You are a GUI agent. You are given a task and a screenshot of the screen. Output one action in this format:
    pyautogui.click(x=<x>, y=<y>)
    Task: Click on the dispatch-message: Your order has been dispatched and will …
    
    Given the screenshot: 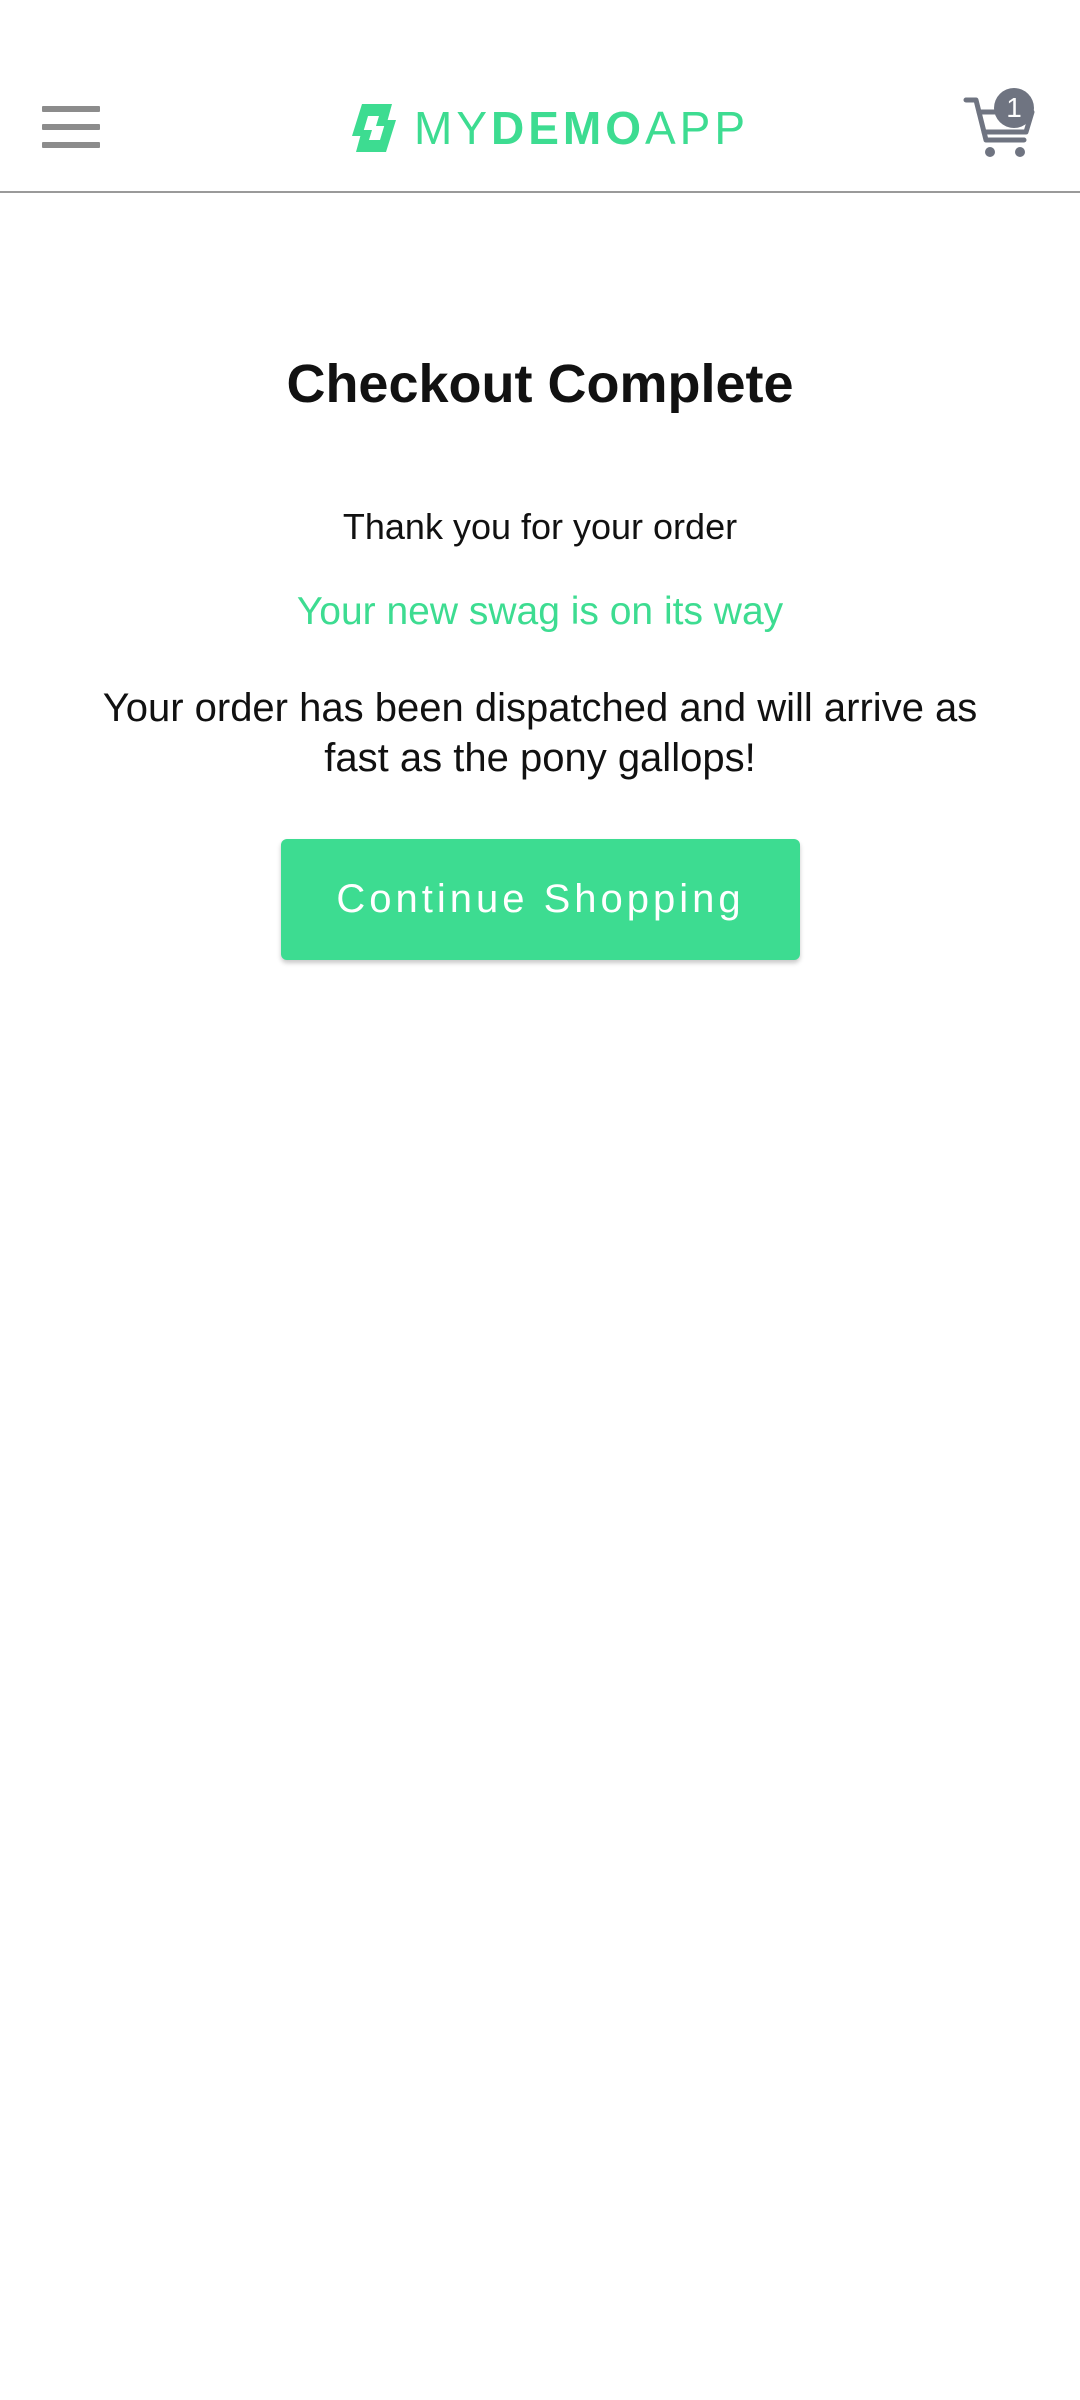 What is the action you would take?
    pyautogui.click(x=540, y=733)
    